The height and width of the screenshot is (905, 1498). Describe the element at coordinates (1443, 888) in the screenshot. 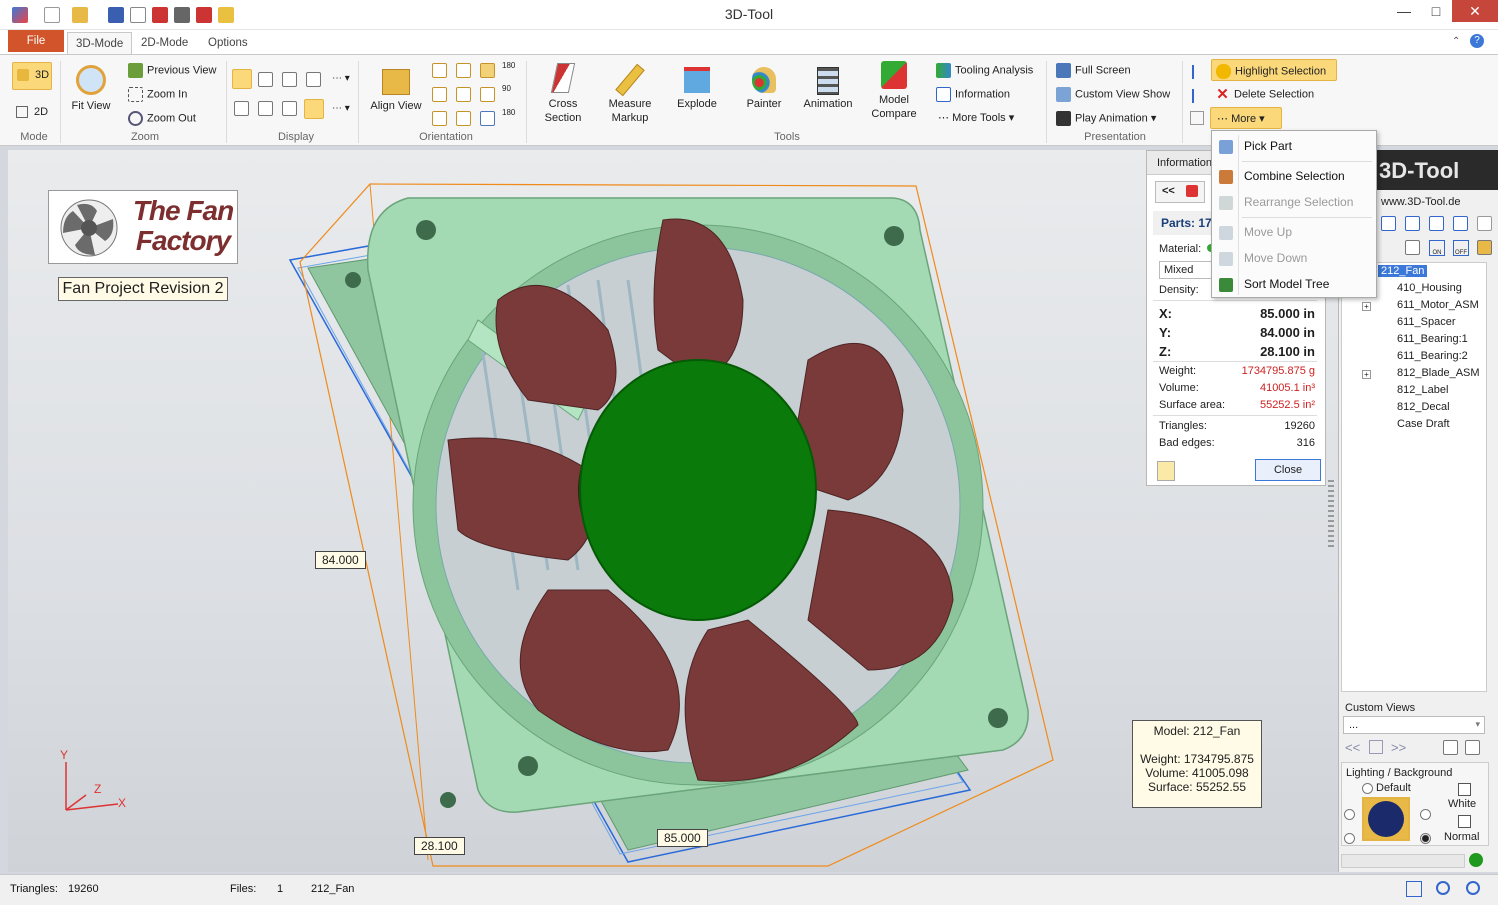

I see `status-zoom-out-icon` at that location.